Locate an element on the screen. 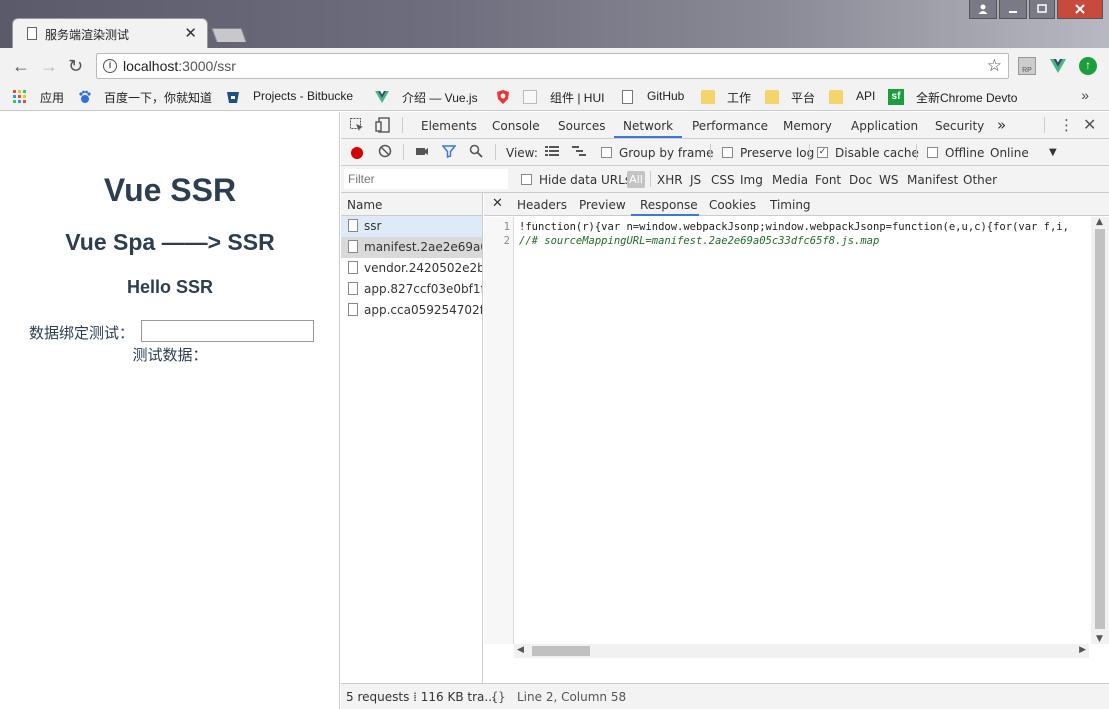 The width and height of the screenshot is (1109, 709). filter-type-ws: WS is located at coordinates (888, 180).